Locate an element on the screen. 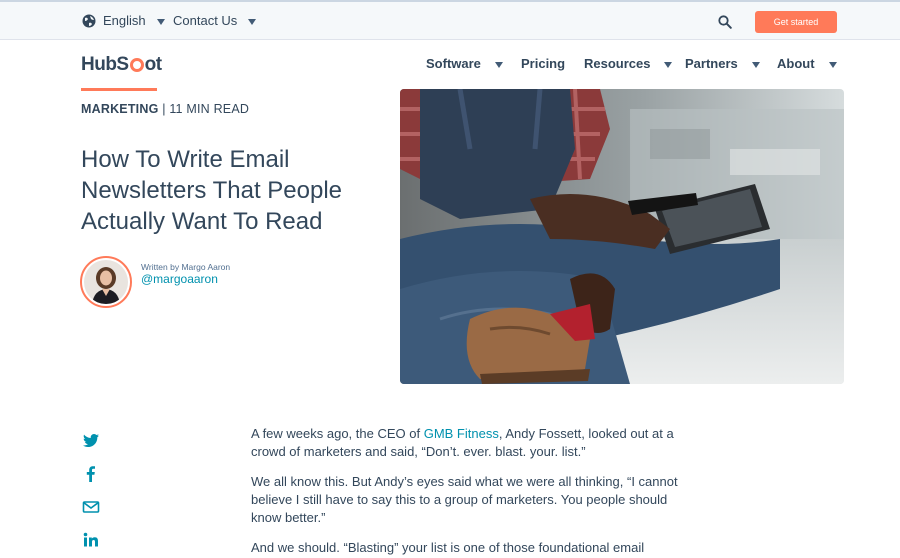 This screenshot has height=558, width=900. nav-pricing: Pricing is located at coordinates (543, 63).